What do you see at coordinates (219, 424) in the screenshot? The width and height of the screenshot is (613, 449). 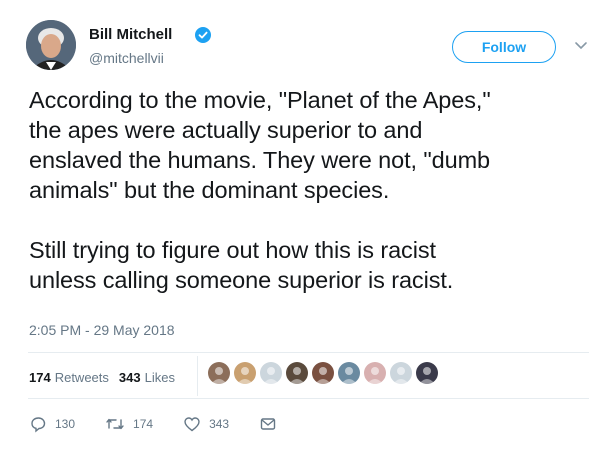 I see `like-count: 343` at bounding box center [219, 424].